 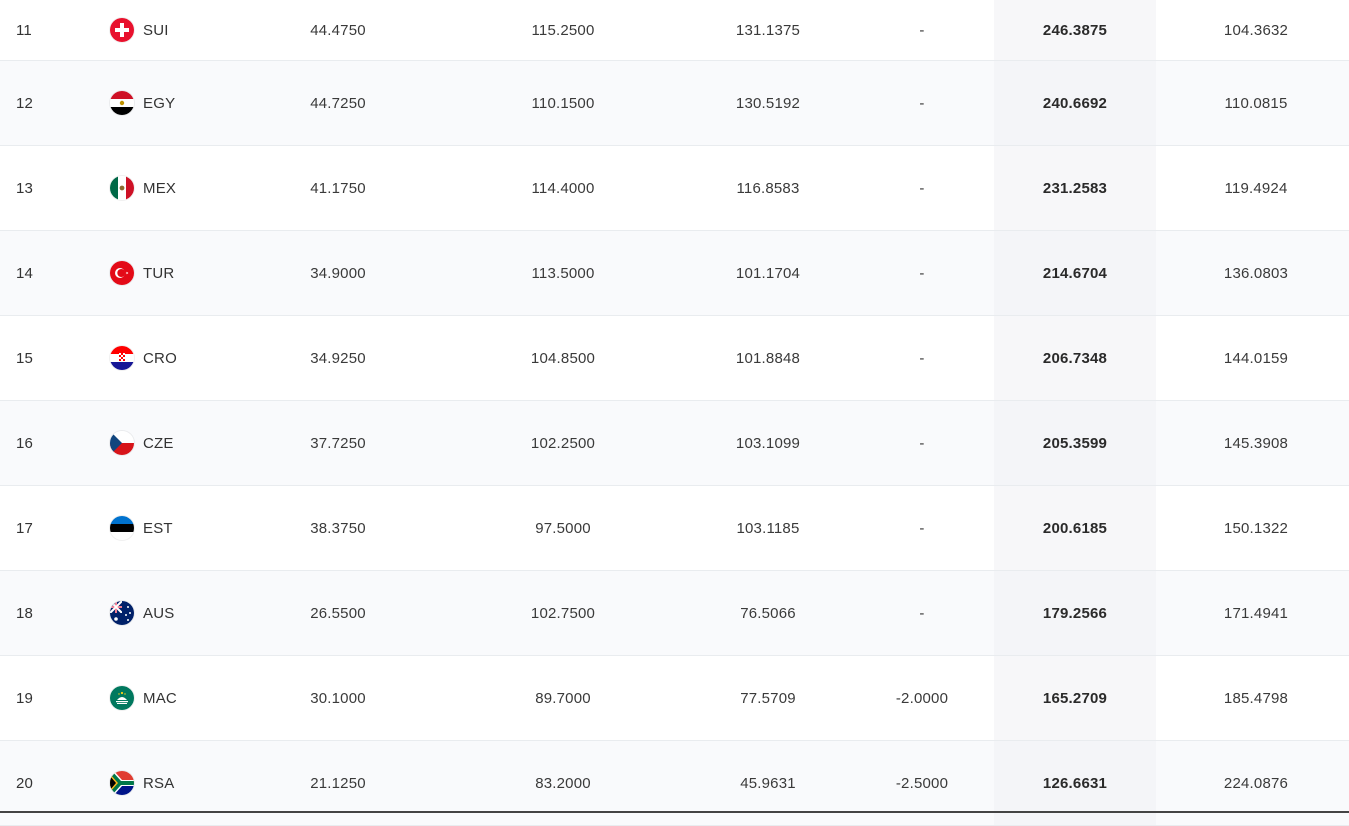 What do you see at coordinates (180, 103) in the screenshot?
I see `nation-cell: EGY` at bounding box center [180, 103].